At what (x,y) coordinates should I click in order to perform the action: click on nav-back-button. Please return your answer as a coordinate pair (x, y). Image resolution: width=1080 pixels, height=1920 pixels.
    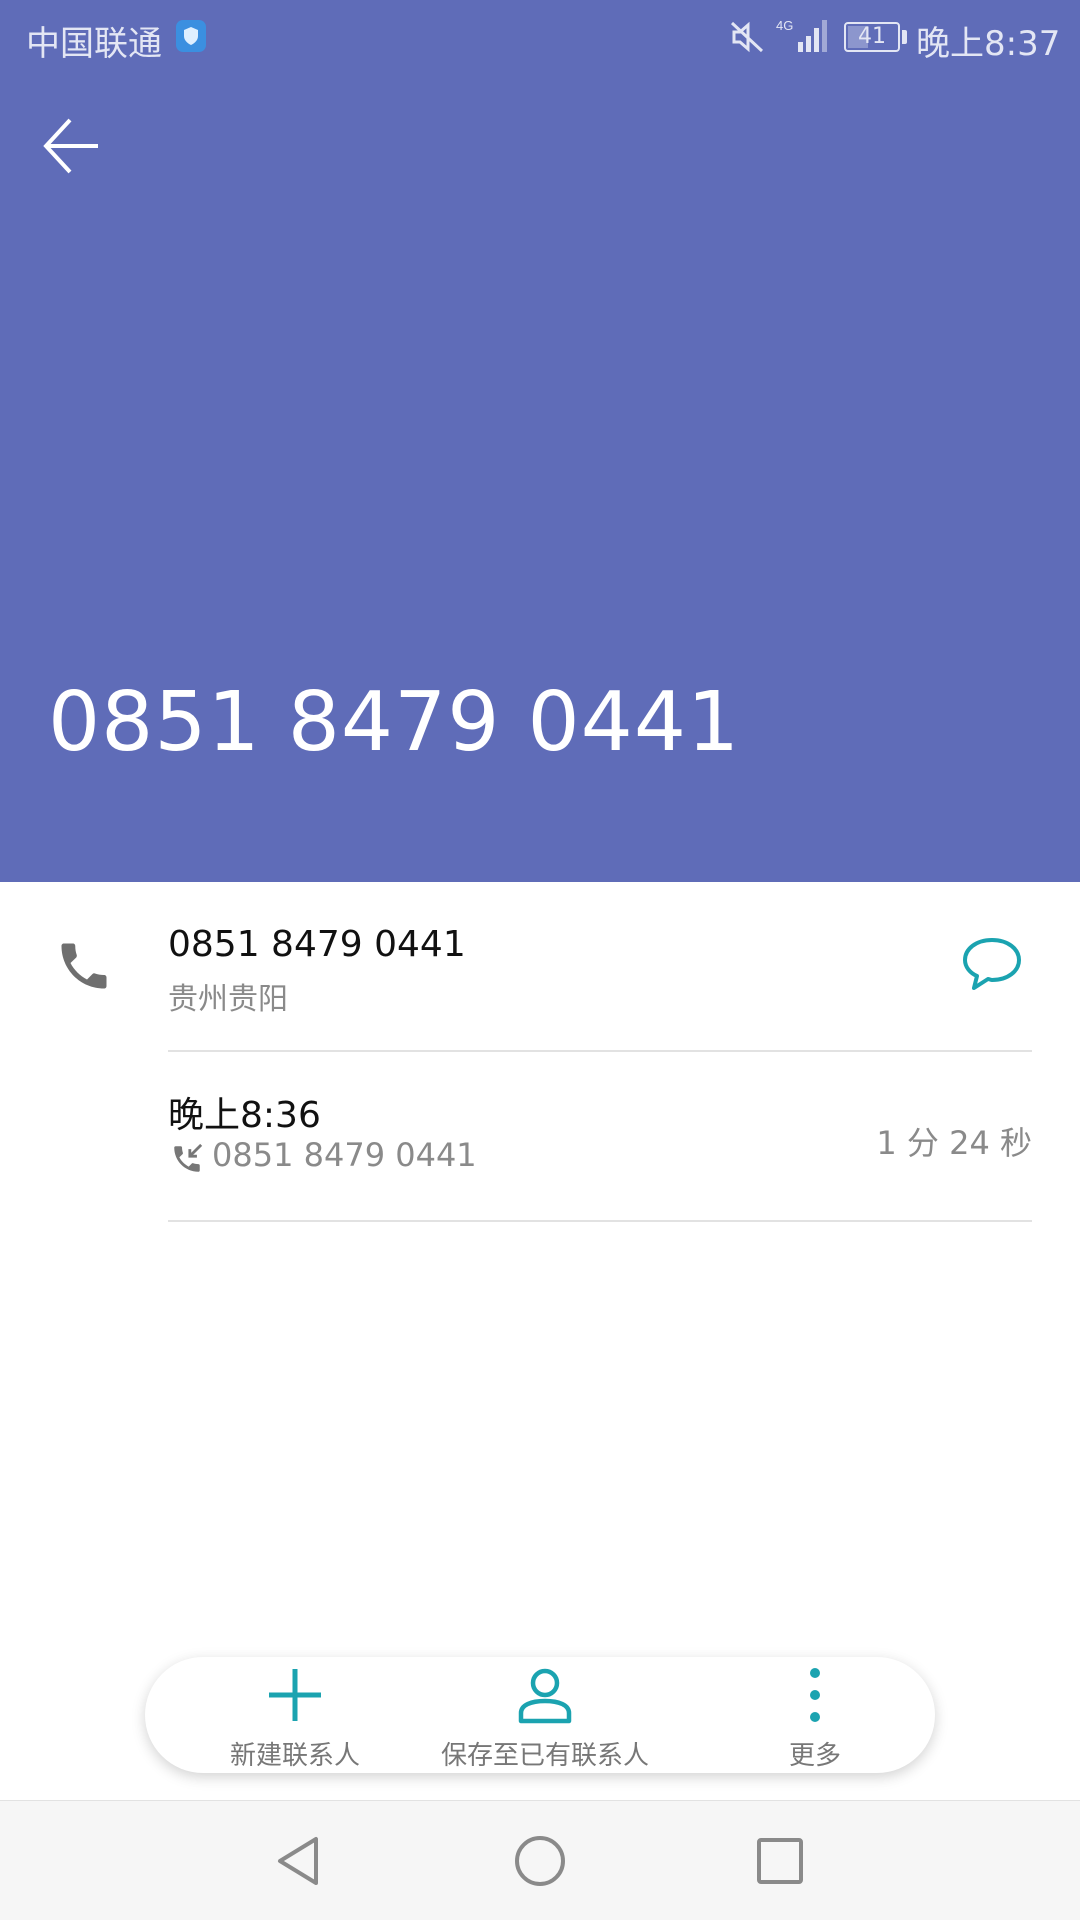
    Looking at the image, I should click on (300, 1861).